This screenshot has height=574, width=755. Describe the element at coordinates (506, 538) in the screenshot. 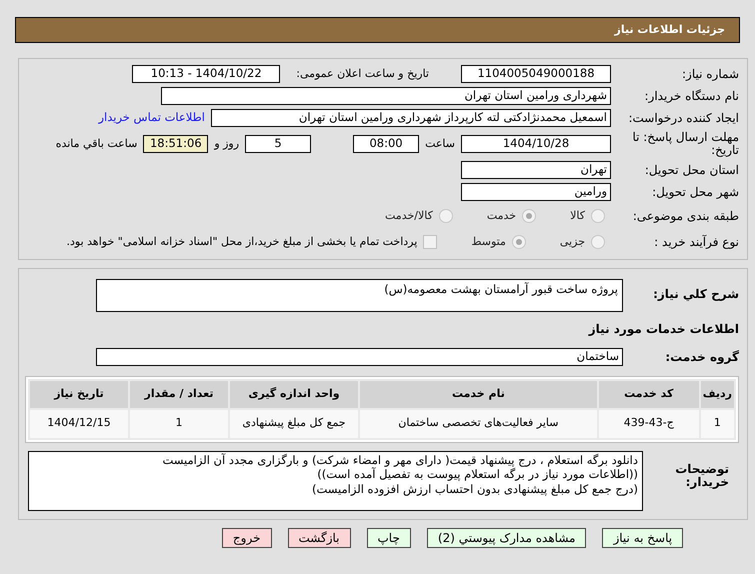

I see `action-button: مشاهده مدارک پیوستي (2)` at that location.